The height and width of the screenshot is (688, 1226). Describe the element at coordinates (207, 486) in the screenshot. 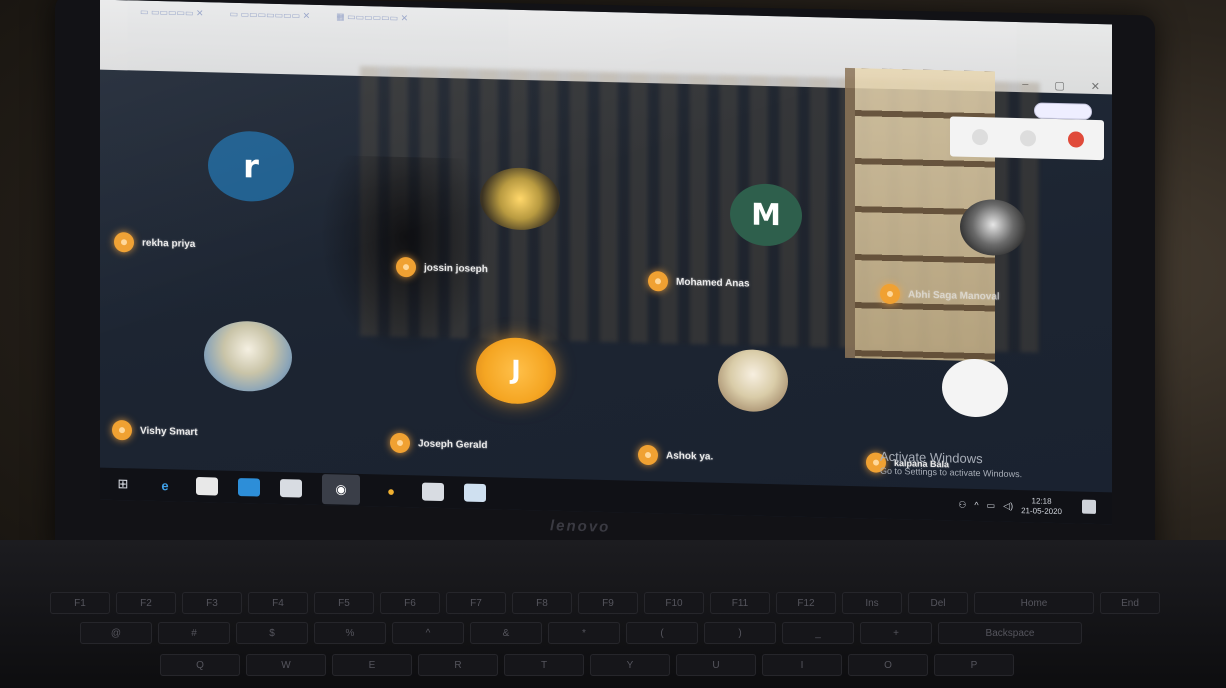

I see `file-explorer-icon` at that location.